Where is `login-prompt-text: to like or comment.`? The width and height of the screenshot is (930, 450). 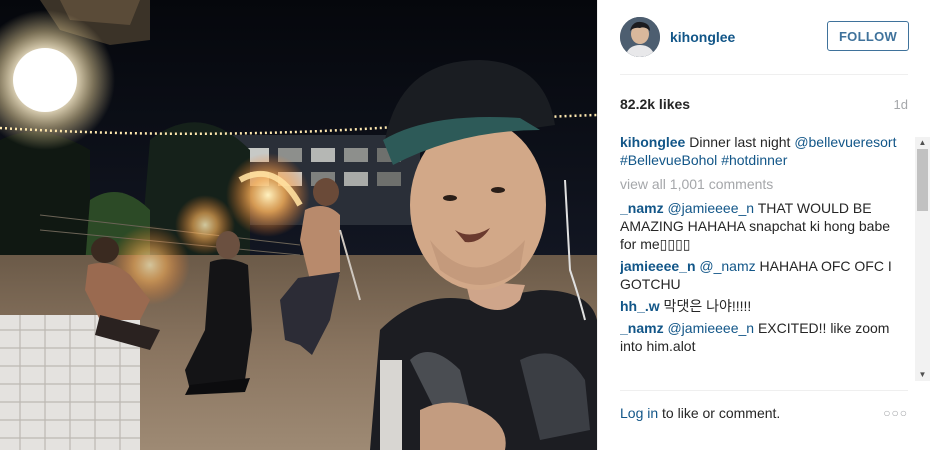 login-prompt-text: to like or comment. is located at coordinates (719, 413).